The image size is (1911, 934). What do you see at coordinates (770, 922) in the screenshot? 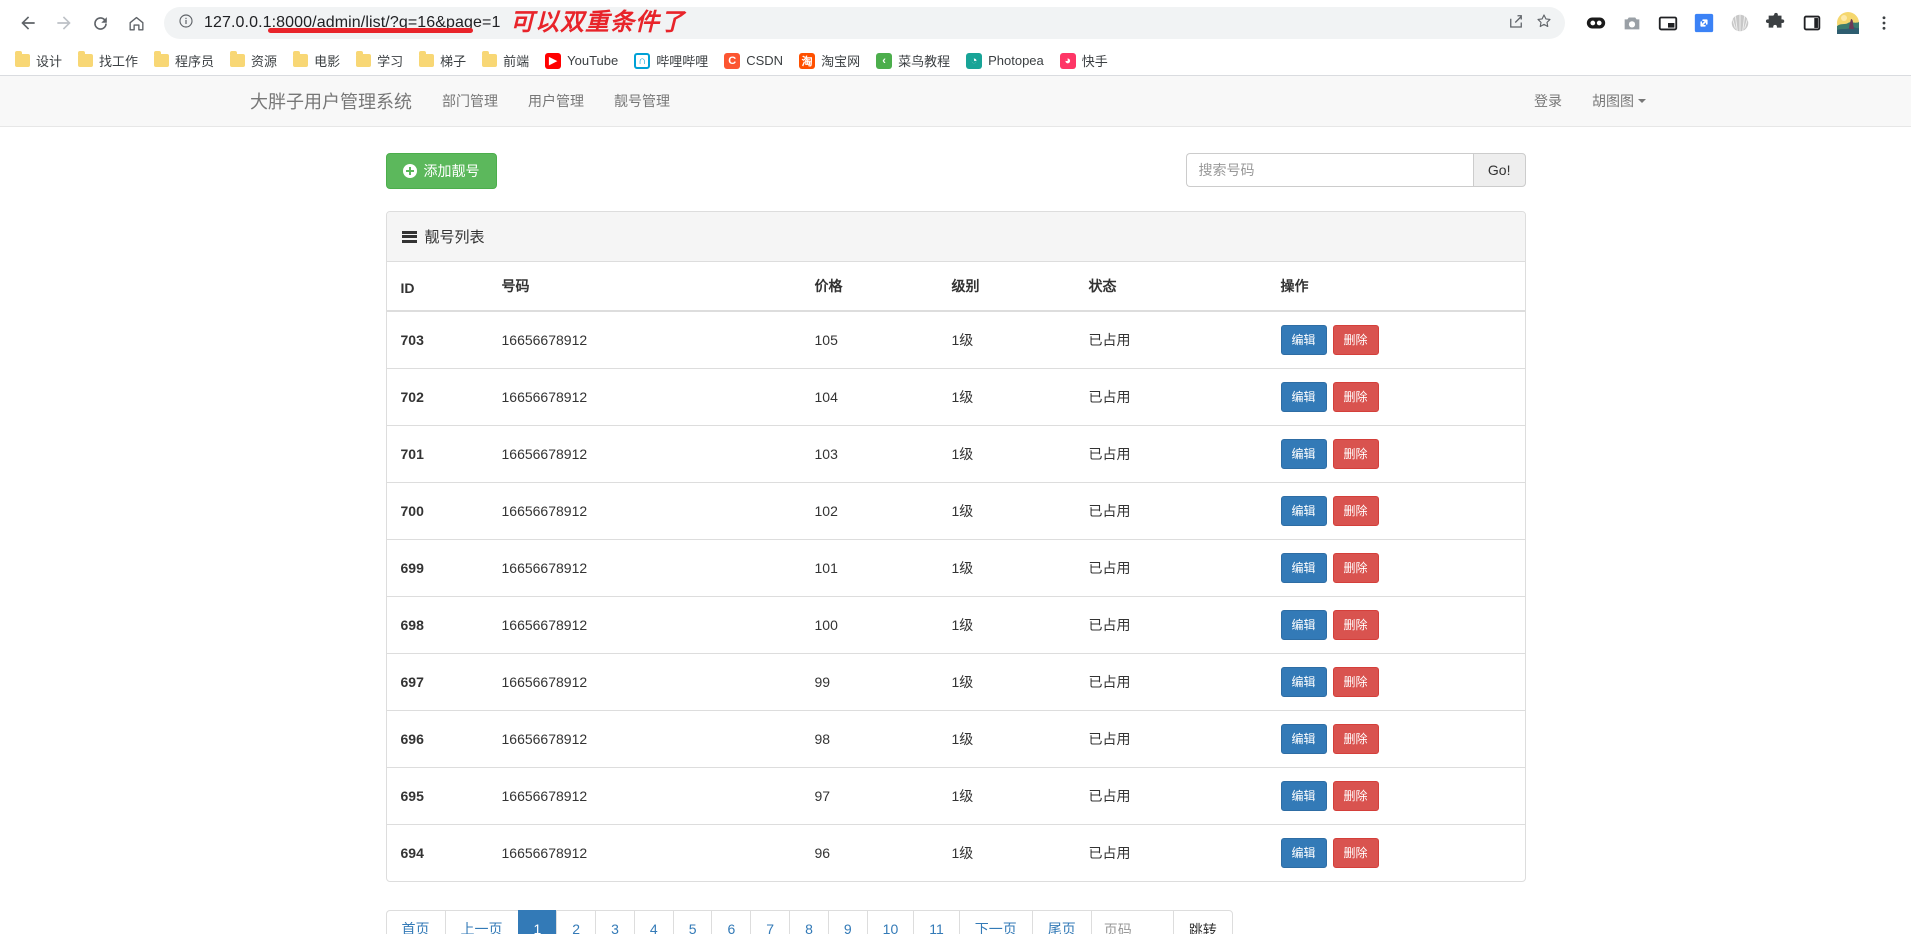
I see `pagination-page-7: 7` at bounding box center [770, 922].